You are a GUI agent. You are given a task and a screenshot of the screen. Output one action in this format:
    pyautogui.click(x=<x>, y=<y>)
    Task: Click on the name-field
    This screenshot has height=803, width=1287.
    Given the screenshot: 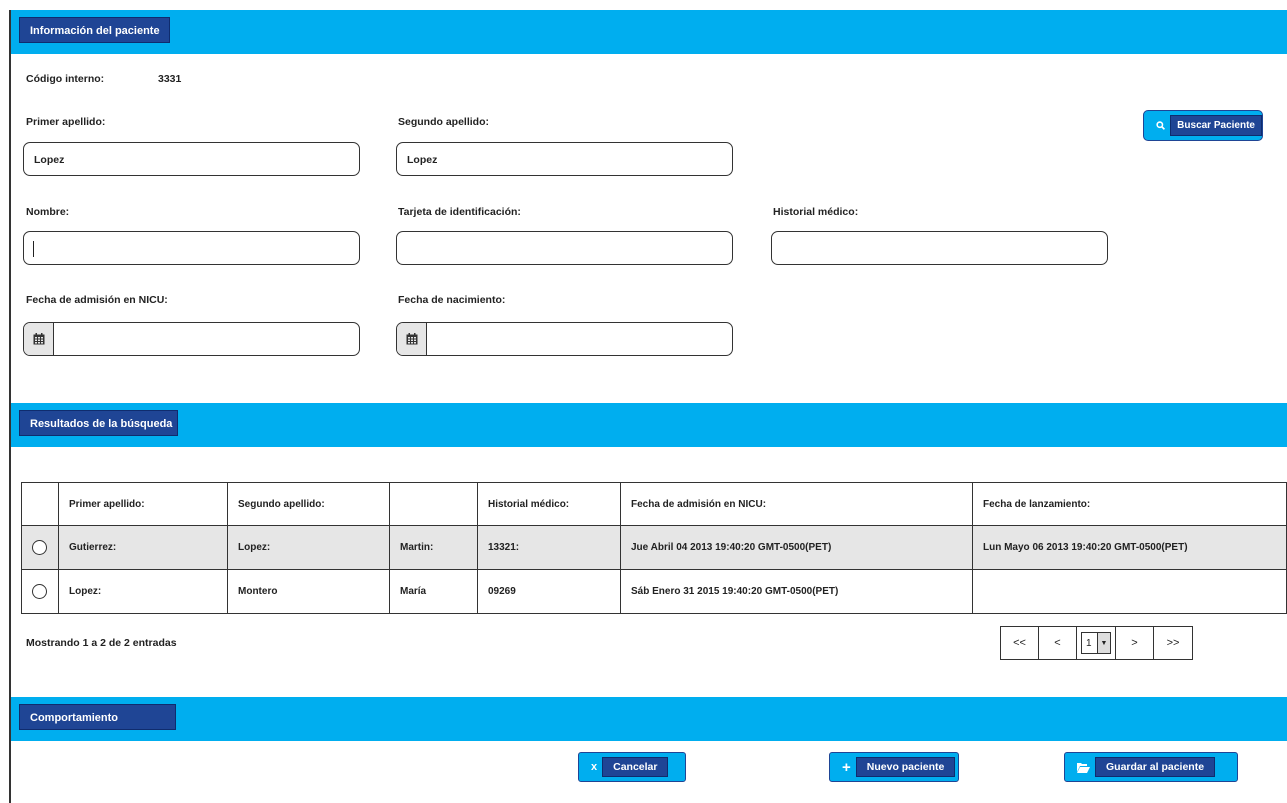 What is the action you would take?
    pyautogui.click(x=191, y=248)
    